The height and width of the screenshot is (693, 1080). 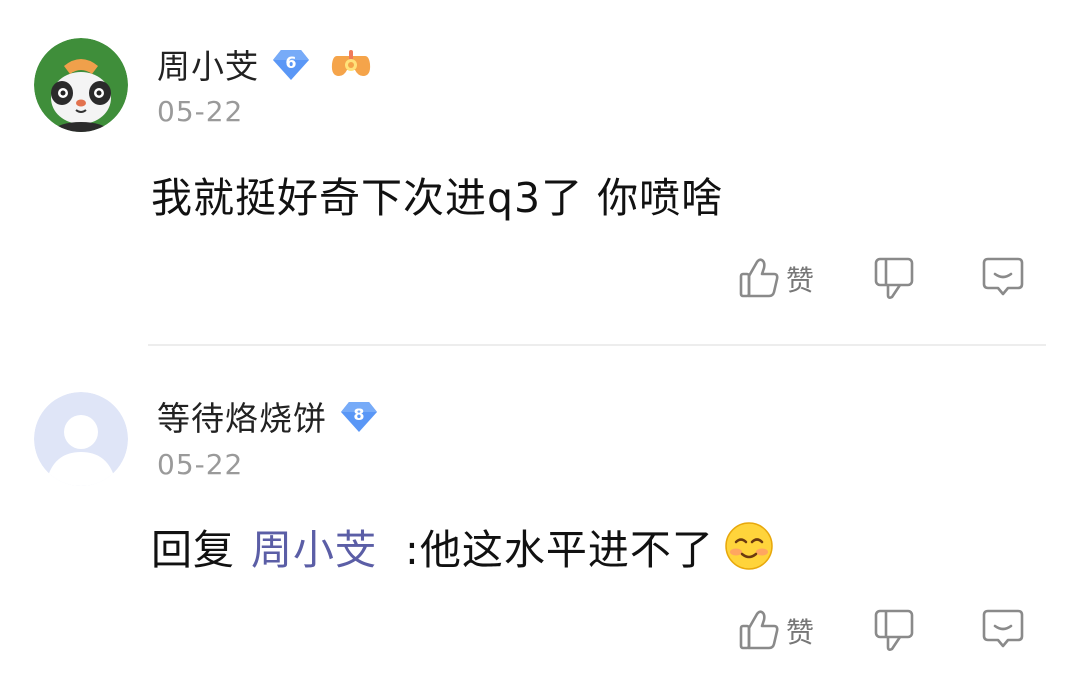 I want to click on comment-body: :他这水平进不了, so click(x=559, y=550).